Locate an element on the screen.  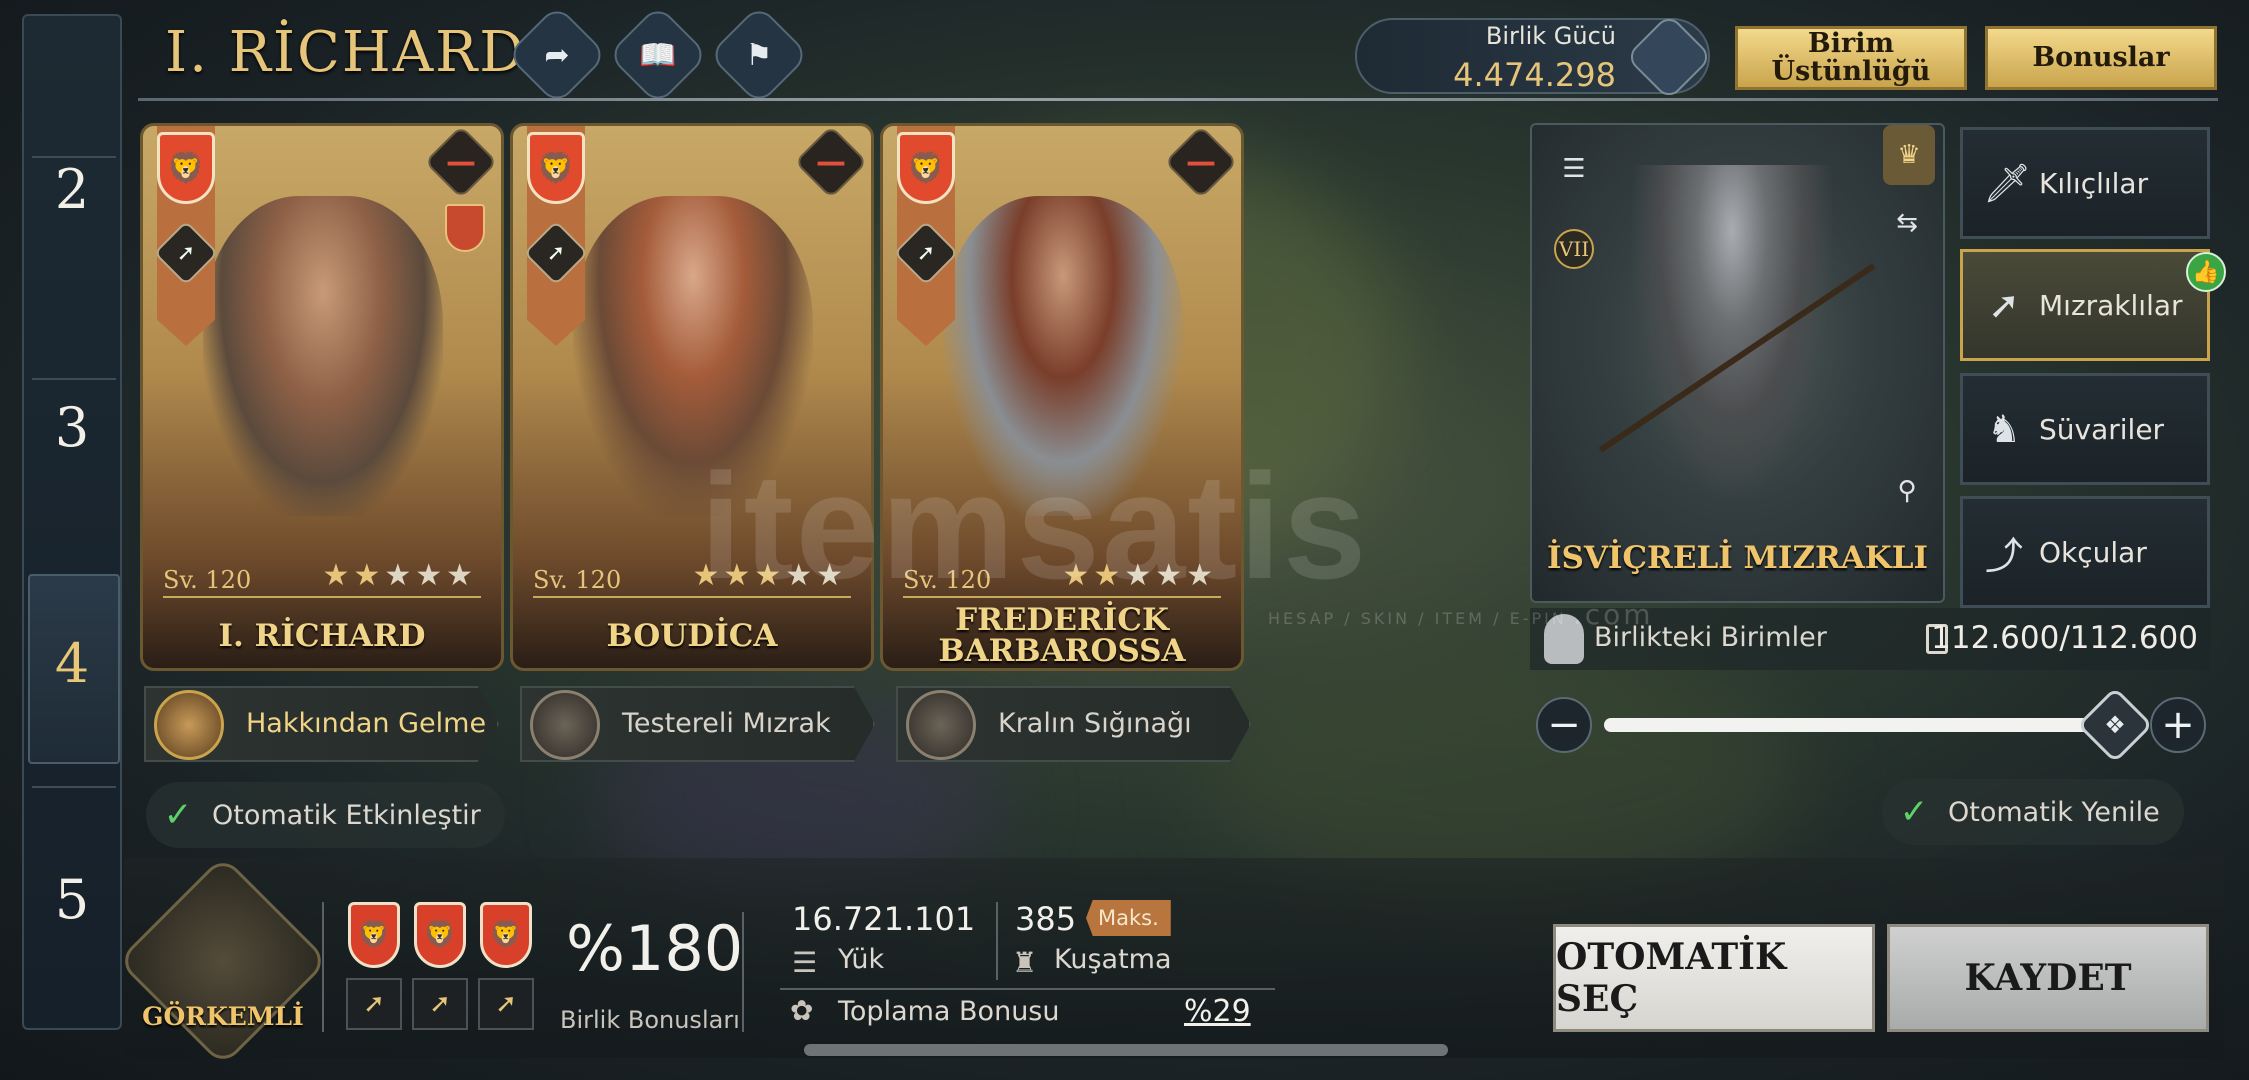
siege-value: 385 is located at coordinates (1046, 919).